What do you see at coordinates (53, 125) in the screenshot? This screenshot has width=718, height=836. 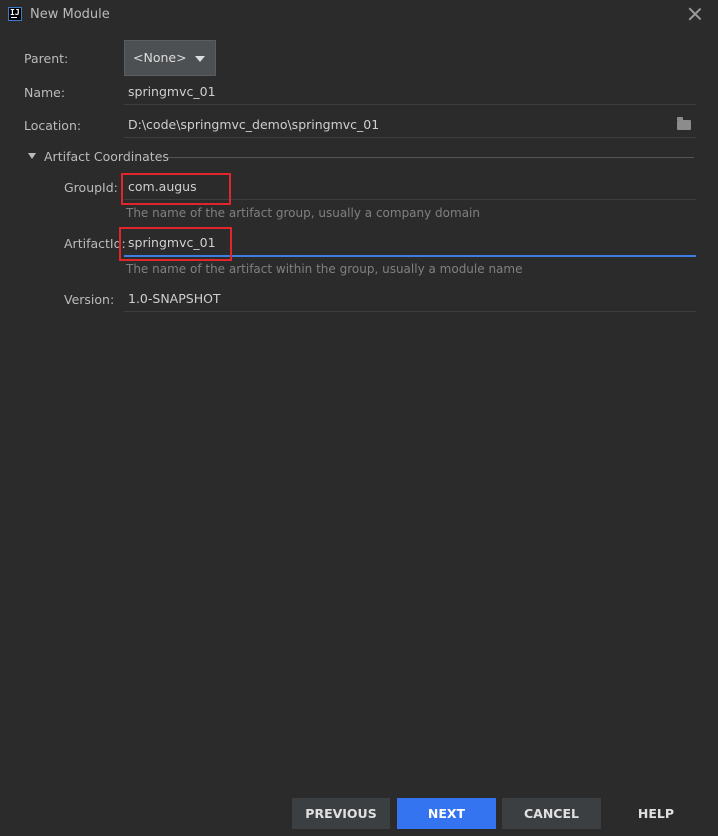 I see `location-label: Location:` at bounding box center [53, 125].